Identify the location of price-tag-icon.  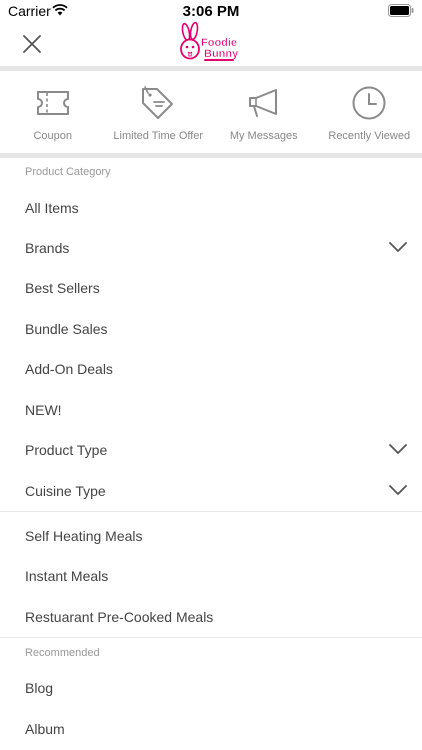
(158, 103).